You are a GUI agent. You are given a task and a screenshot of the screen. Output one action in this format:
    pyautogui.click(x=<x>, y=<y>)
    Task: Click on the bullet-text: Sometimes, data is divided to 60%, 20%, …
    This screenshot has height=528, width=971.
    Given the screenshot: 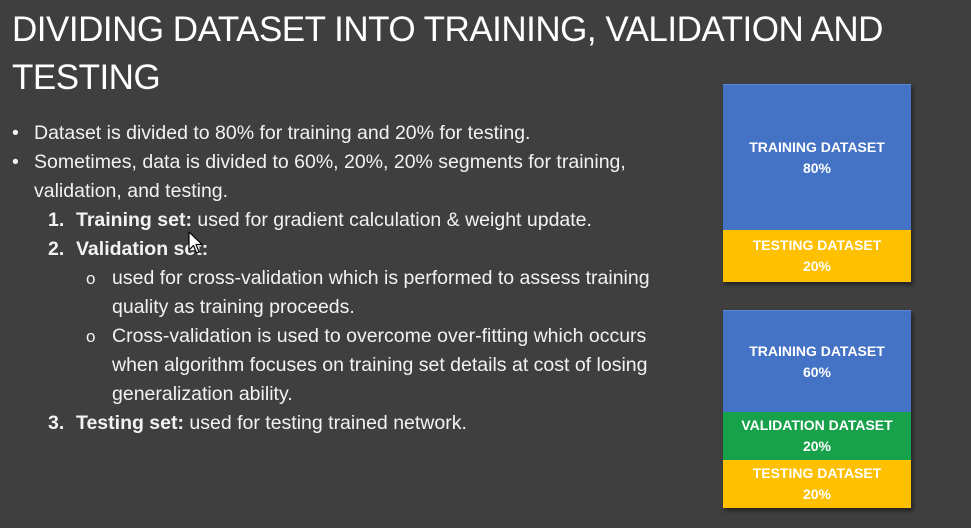 What is the action you would take?
    pyautogui.click(x=330, y=176)
    